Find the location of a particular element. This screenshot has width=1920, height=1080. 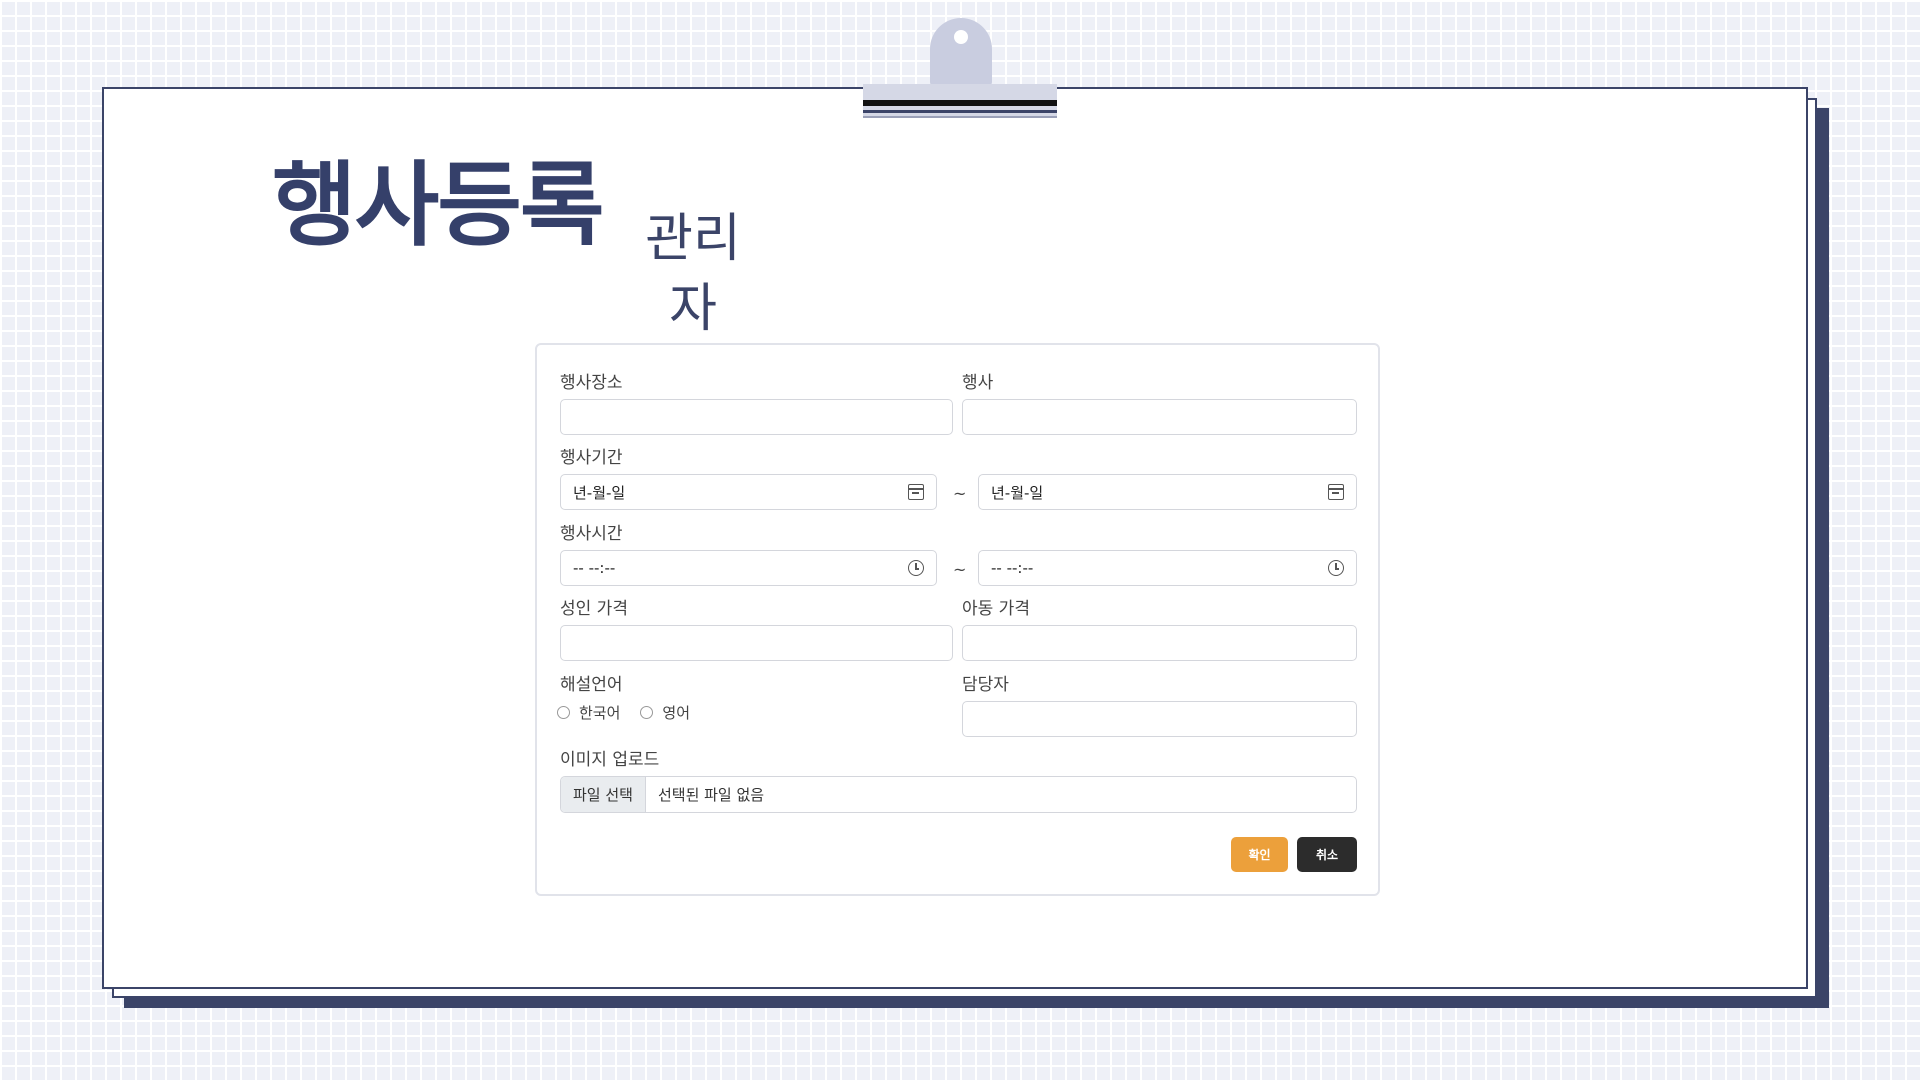

cancel-button: 취소 is located at coordinates (1327, 854).